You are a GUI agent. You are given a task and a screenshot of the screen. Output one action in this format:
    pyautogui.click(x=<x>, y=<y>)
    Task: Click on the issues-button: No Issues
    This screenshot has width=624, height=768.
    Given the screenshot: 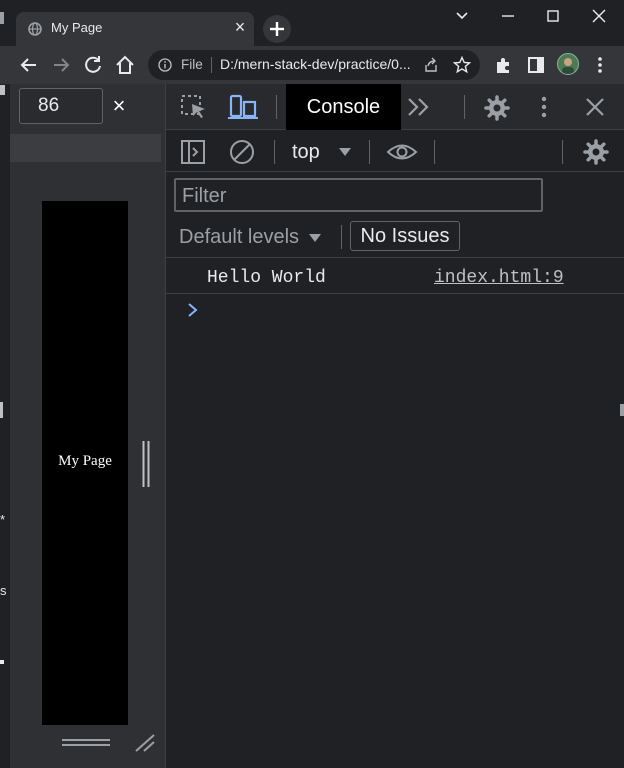 What is the action you would take?
    pyautogui.click(x=405, y=236)
    